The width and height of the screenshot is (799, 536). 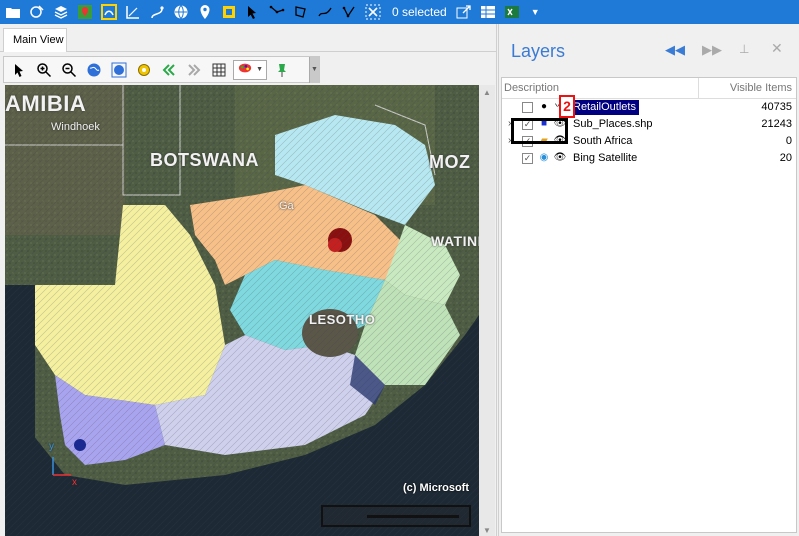 What do you see at coordinates (487, 92) in the screenshot?
I see `scroll-up-icon: ▲` at bounding box center [487, 92].